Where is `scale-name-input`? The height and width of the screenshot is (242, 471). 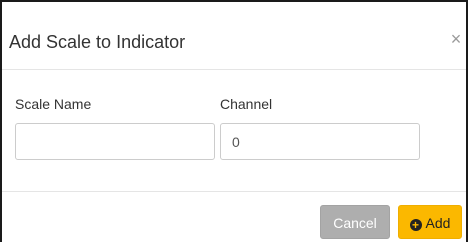
scale-name-input is located at coordinates (115, 141).